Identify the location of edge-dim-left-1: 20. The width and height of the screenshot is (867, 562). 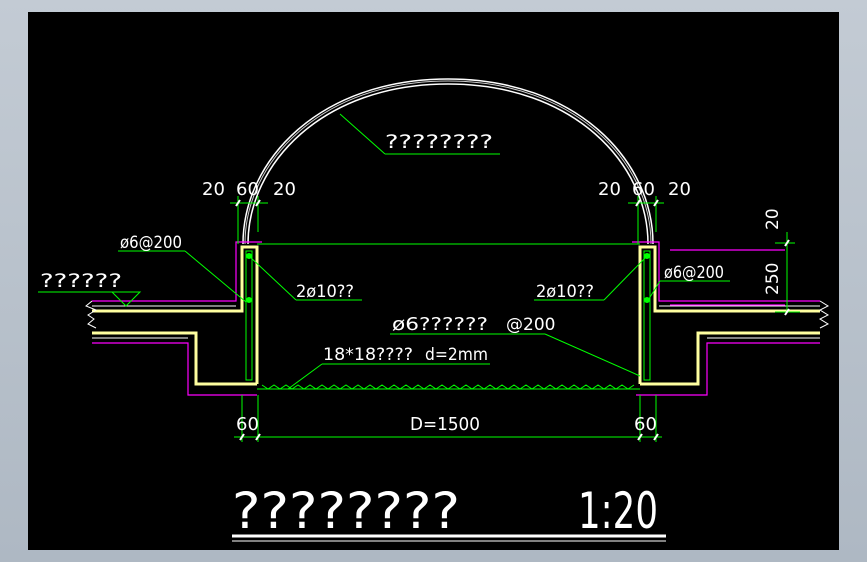
(213, 189).